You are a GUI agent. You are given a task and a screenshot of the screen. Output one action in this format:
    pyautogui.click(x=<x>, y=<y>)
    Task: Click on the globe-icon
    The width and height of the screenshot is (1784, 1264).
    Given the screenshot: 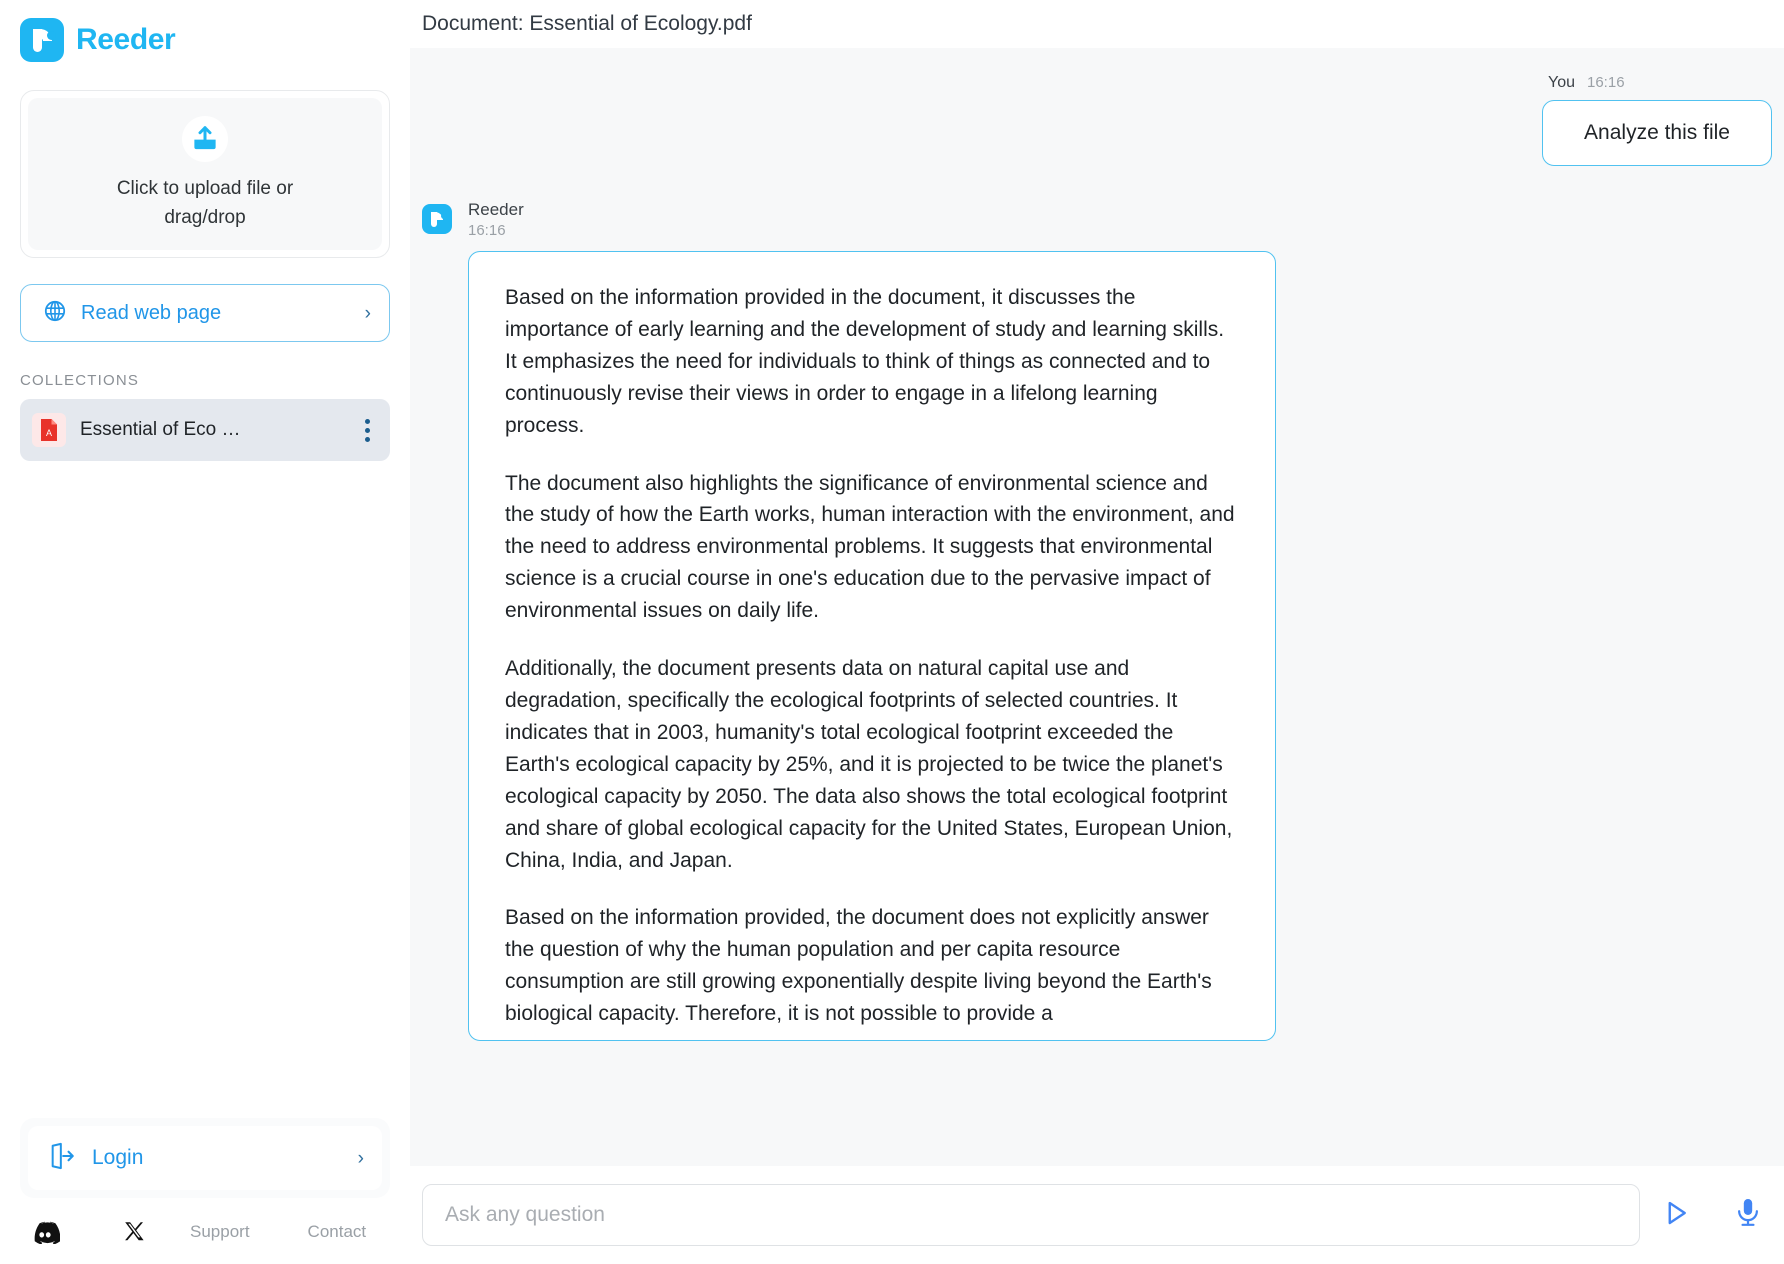 What is the action you would take?
    pyautogui.click(x=55, y=313)
    